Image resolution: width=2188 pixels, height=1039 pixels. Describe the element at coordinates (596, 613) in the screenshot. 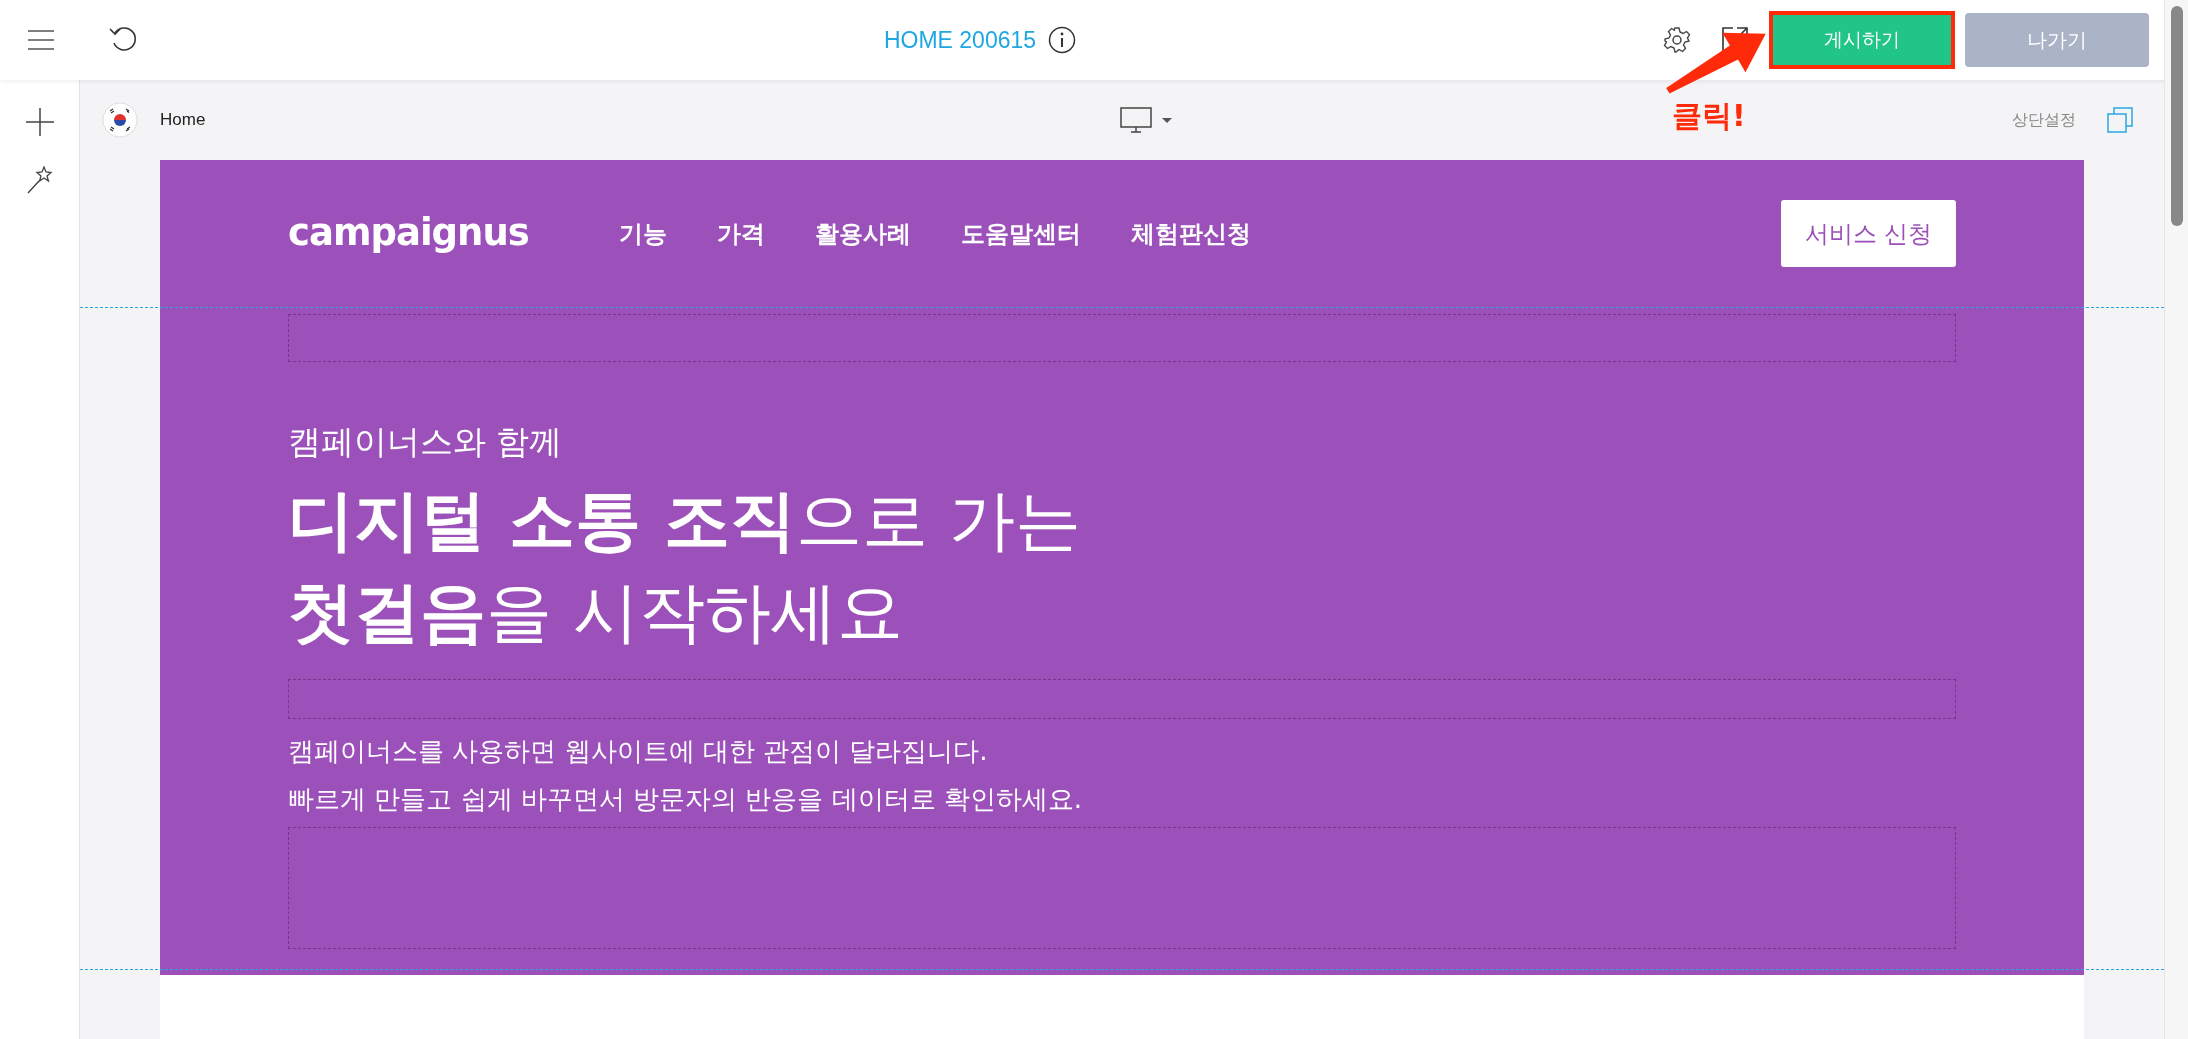

I see `hero-headline: 첫걸음을 시작하세요` at that location.